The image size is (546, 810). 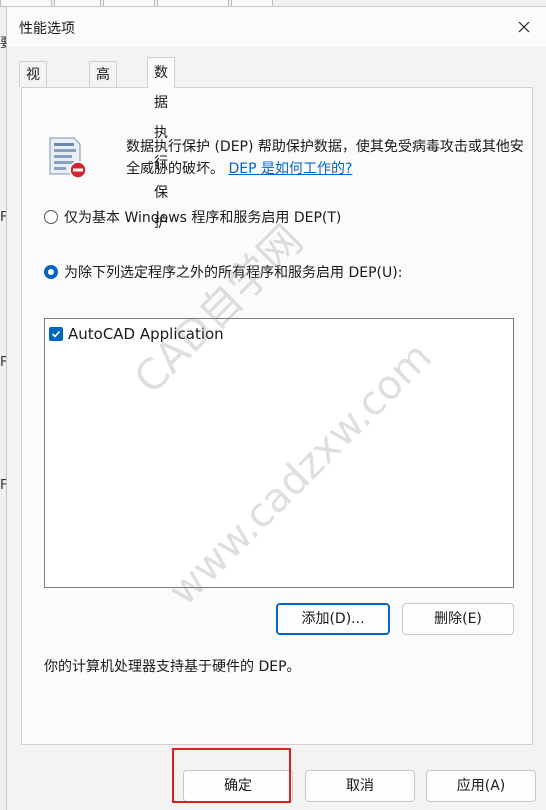 What do you see at coordinates (276, 27) in the screenshot?
I see `title-bar: 性能选项` at bounding box center [276, 27].